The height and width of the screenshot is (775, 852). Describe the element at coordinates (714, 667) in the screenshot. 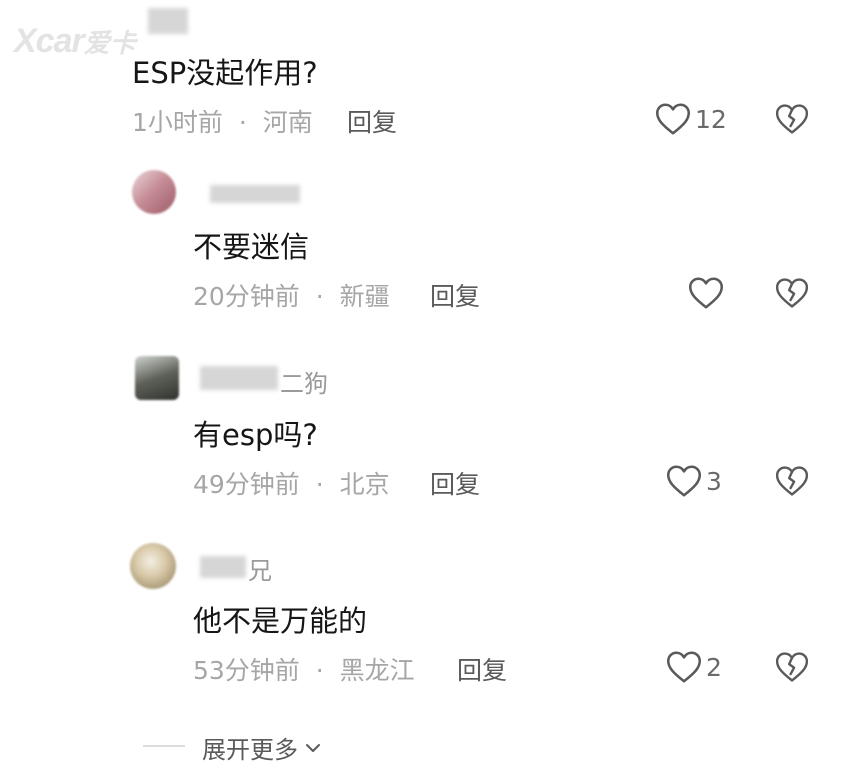

I see `like-count: 2` at that location.